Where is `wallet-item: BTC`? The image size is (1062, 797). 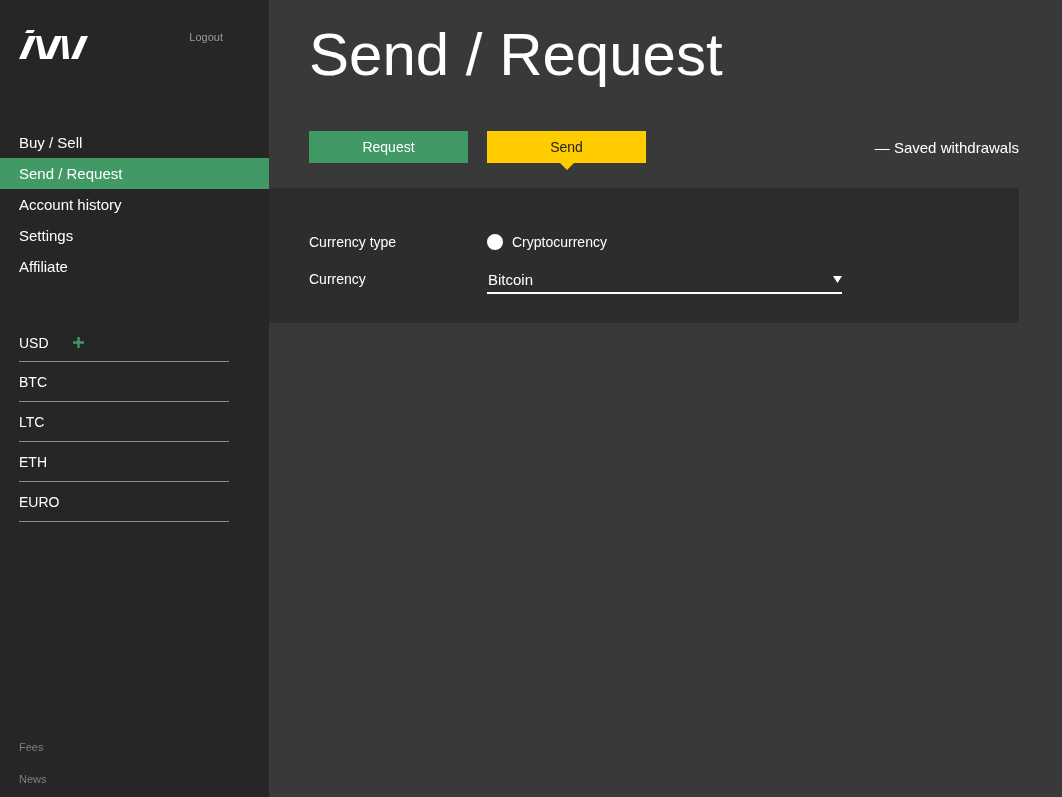 wallet-item: BTC is located at coordinates (33, 381).